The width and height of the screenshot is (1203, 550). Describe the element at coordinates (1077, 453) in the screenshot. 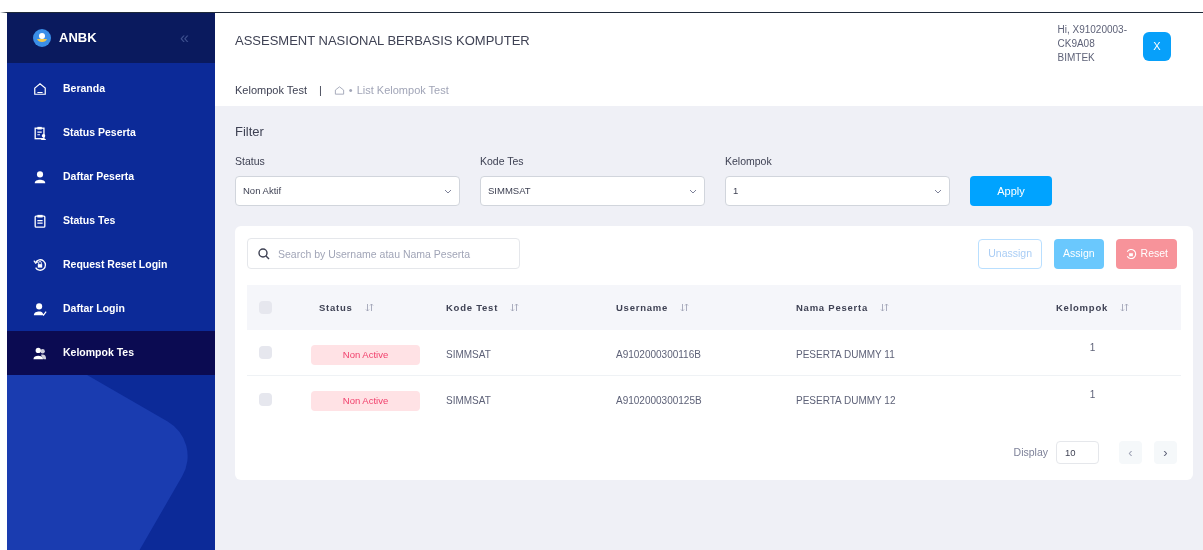

I see `page-size-field: 10` at that location.